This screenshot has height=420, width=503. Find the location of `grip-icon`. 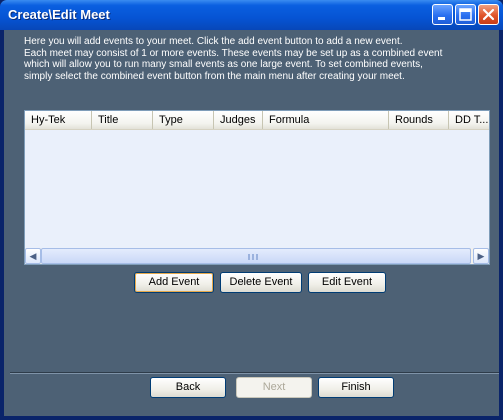

grip-icon is located at coordinates (253, 257).